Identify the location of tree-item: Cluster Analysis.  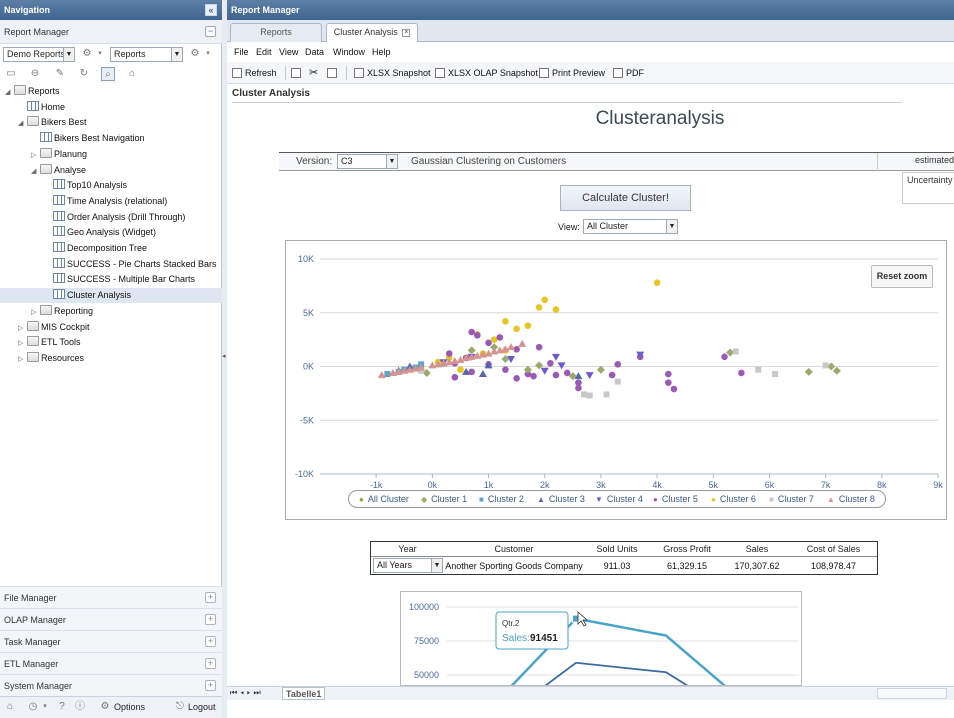
(111, 296).